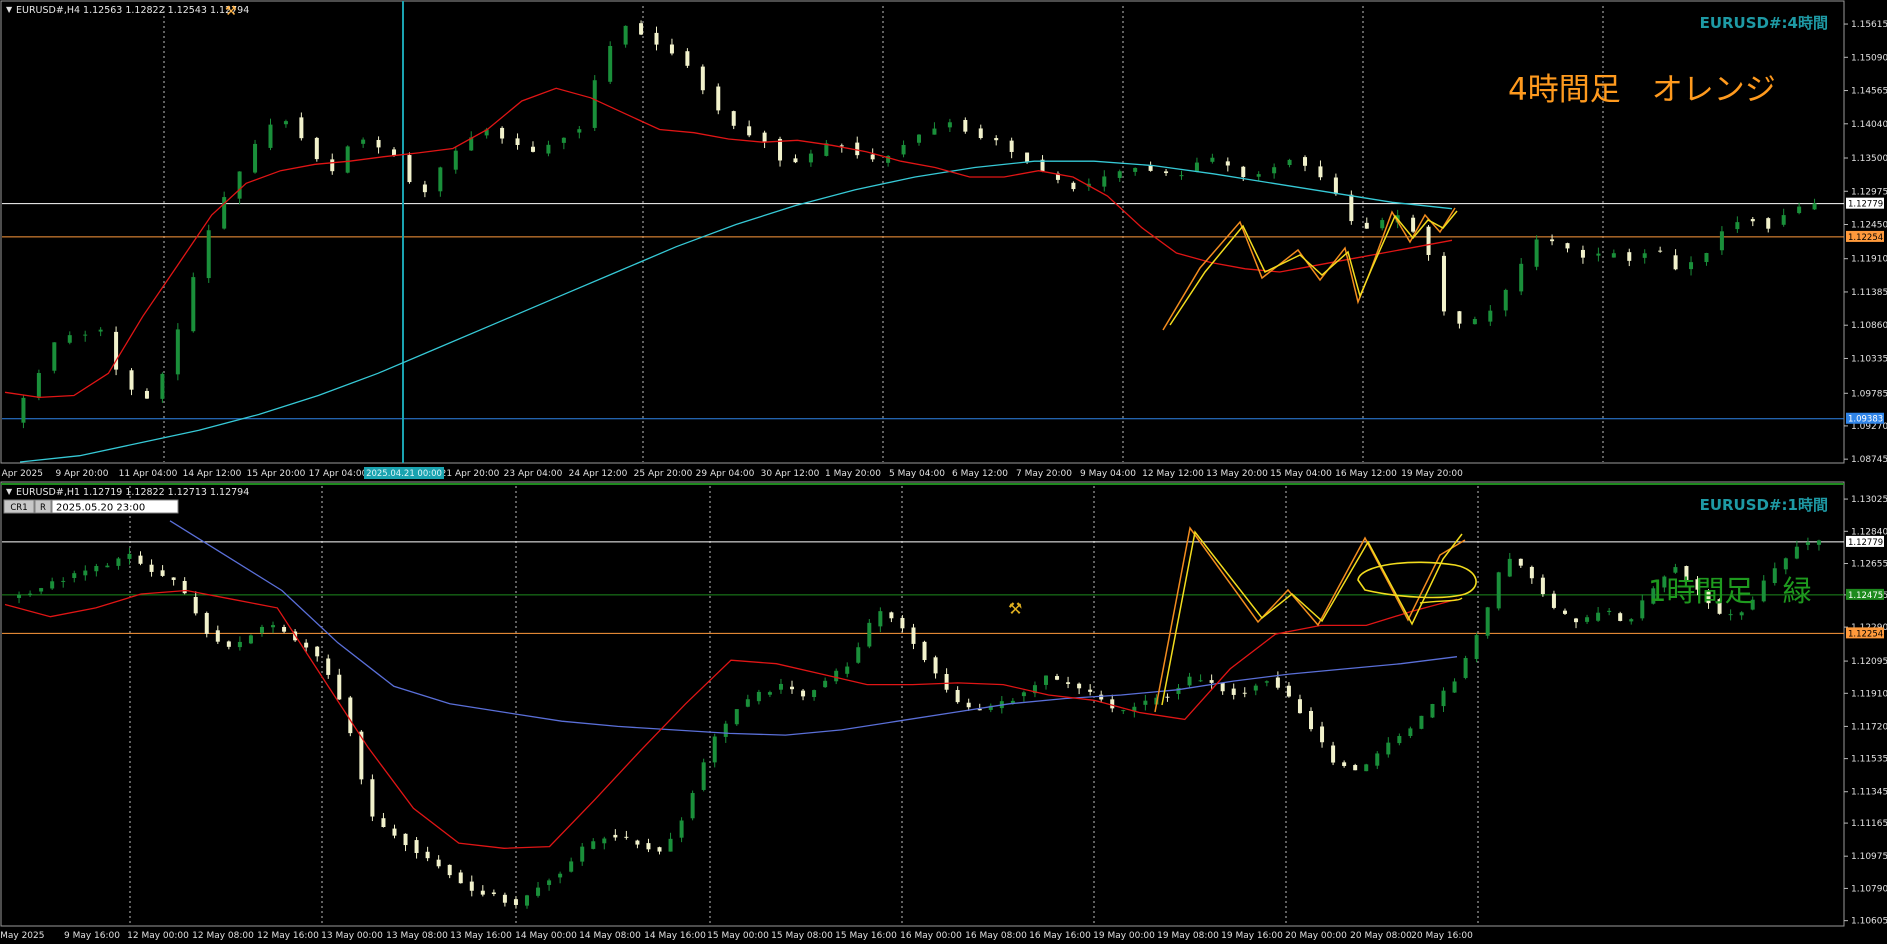 Image resolution: width=1887 pixels, height=944 pixels. Describe the element at coordinates (725, 474) in the screenshot. I see `time-tick-label: 29 Apr 04:00` at that location.